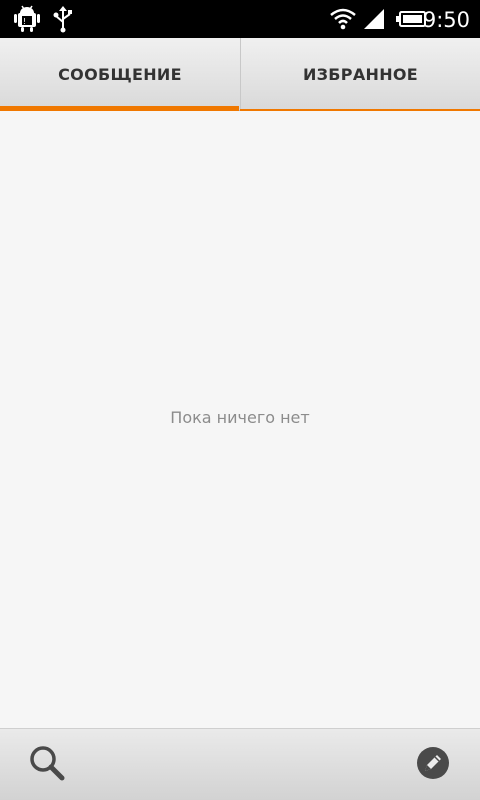 The image size is (480, 800). I want to click on usb-icon, so click(63, 19).